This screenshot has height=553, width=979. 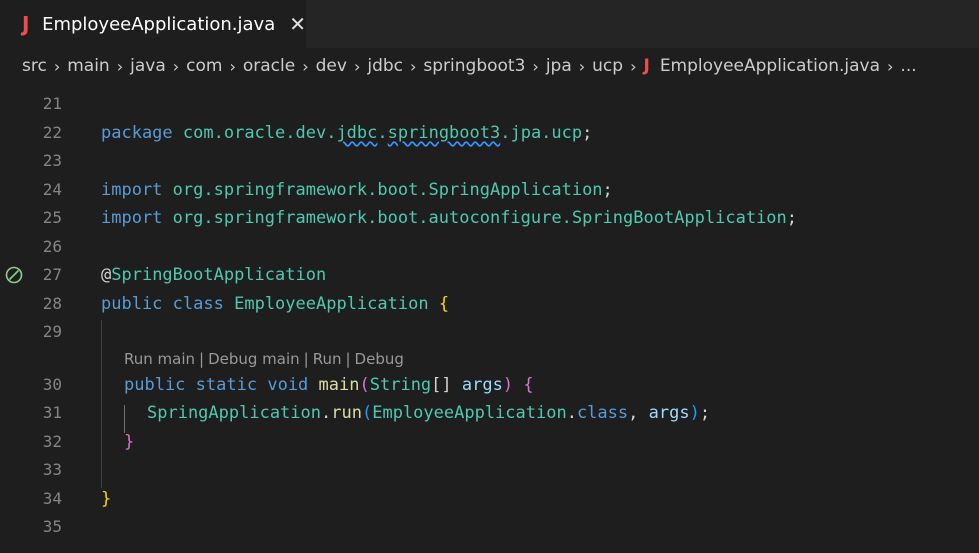 What do you see at coordinates (52, 160) in the screenshot?
I see `line-number: 23` at bounding box center [52, 160].